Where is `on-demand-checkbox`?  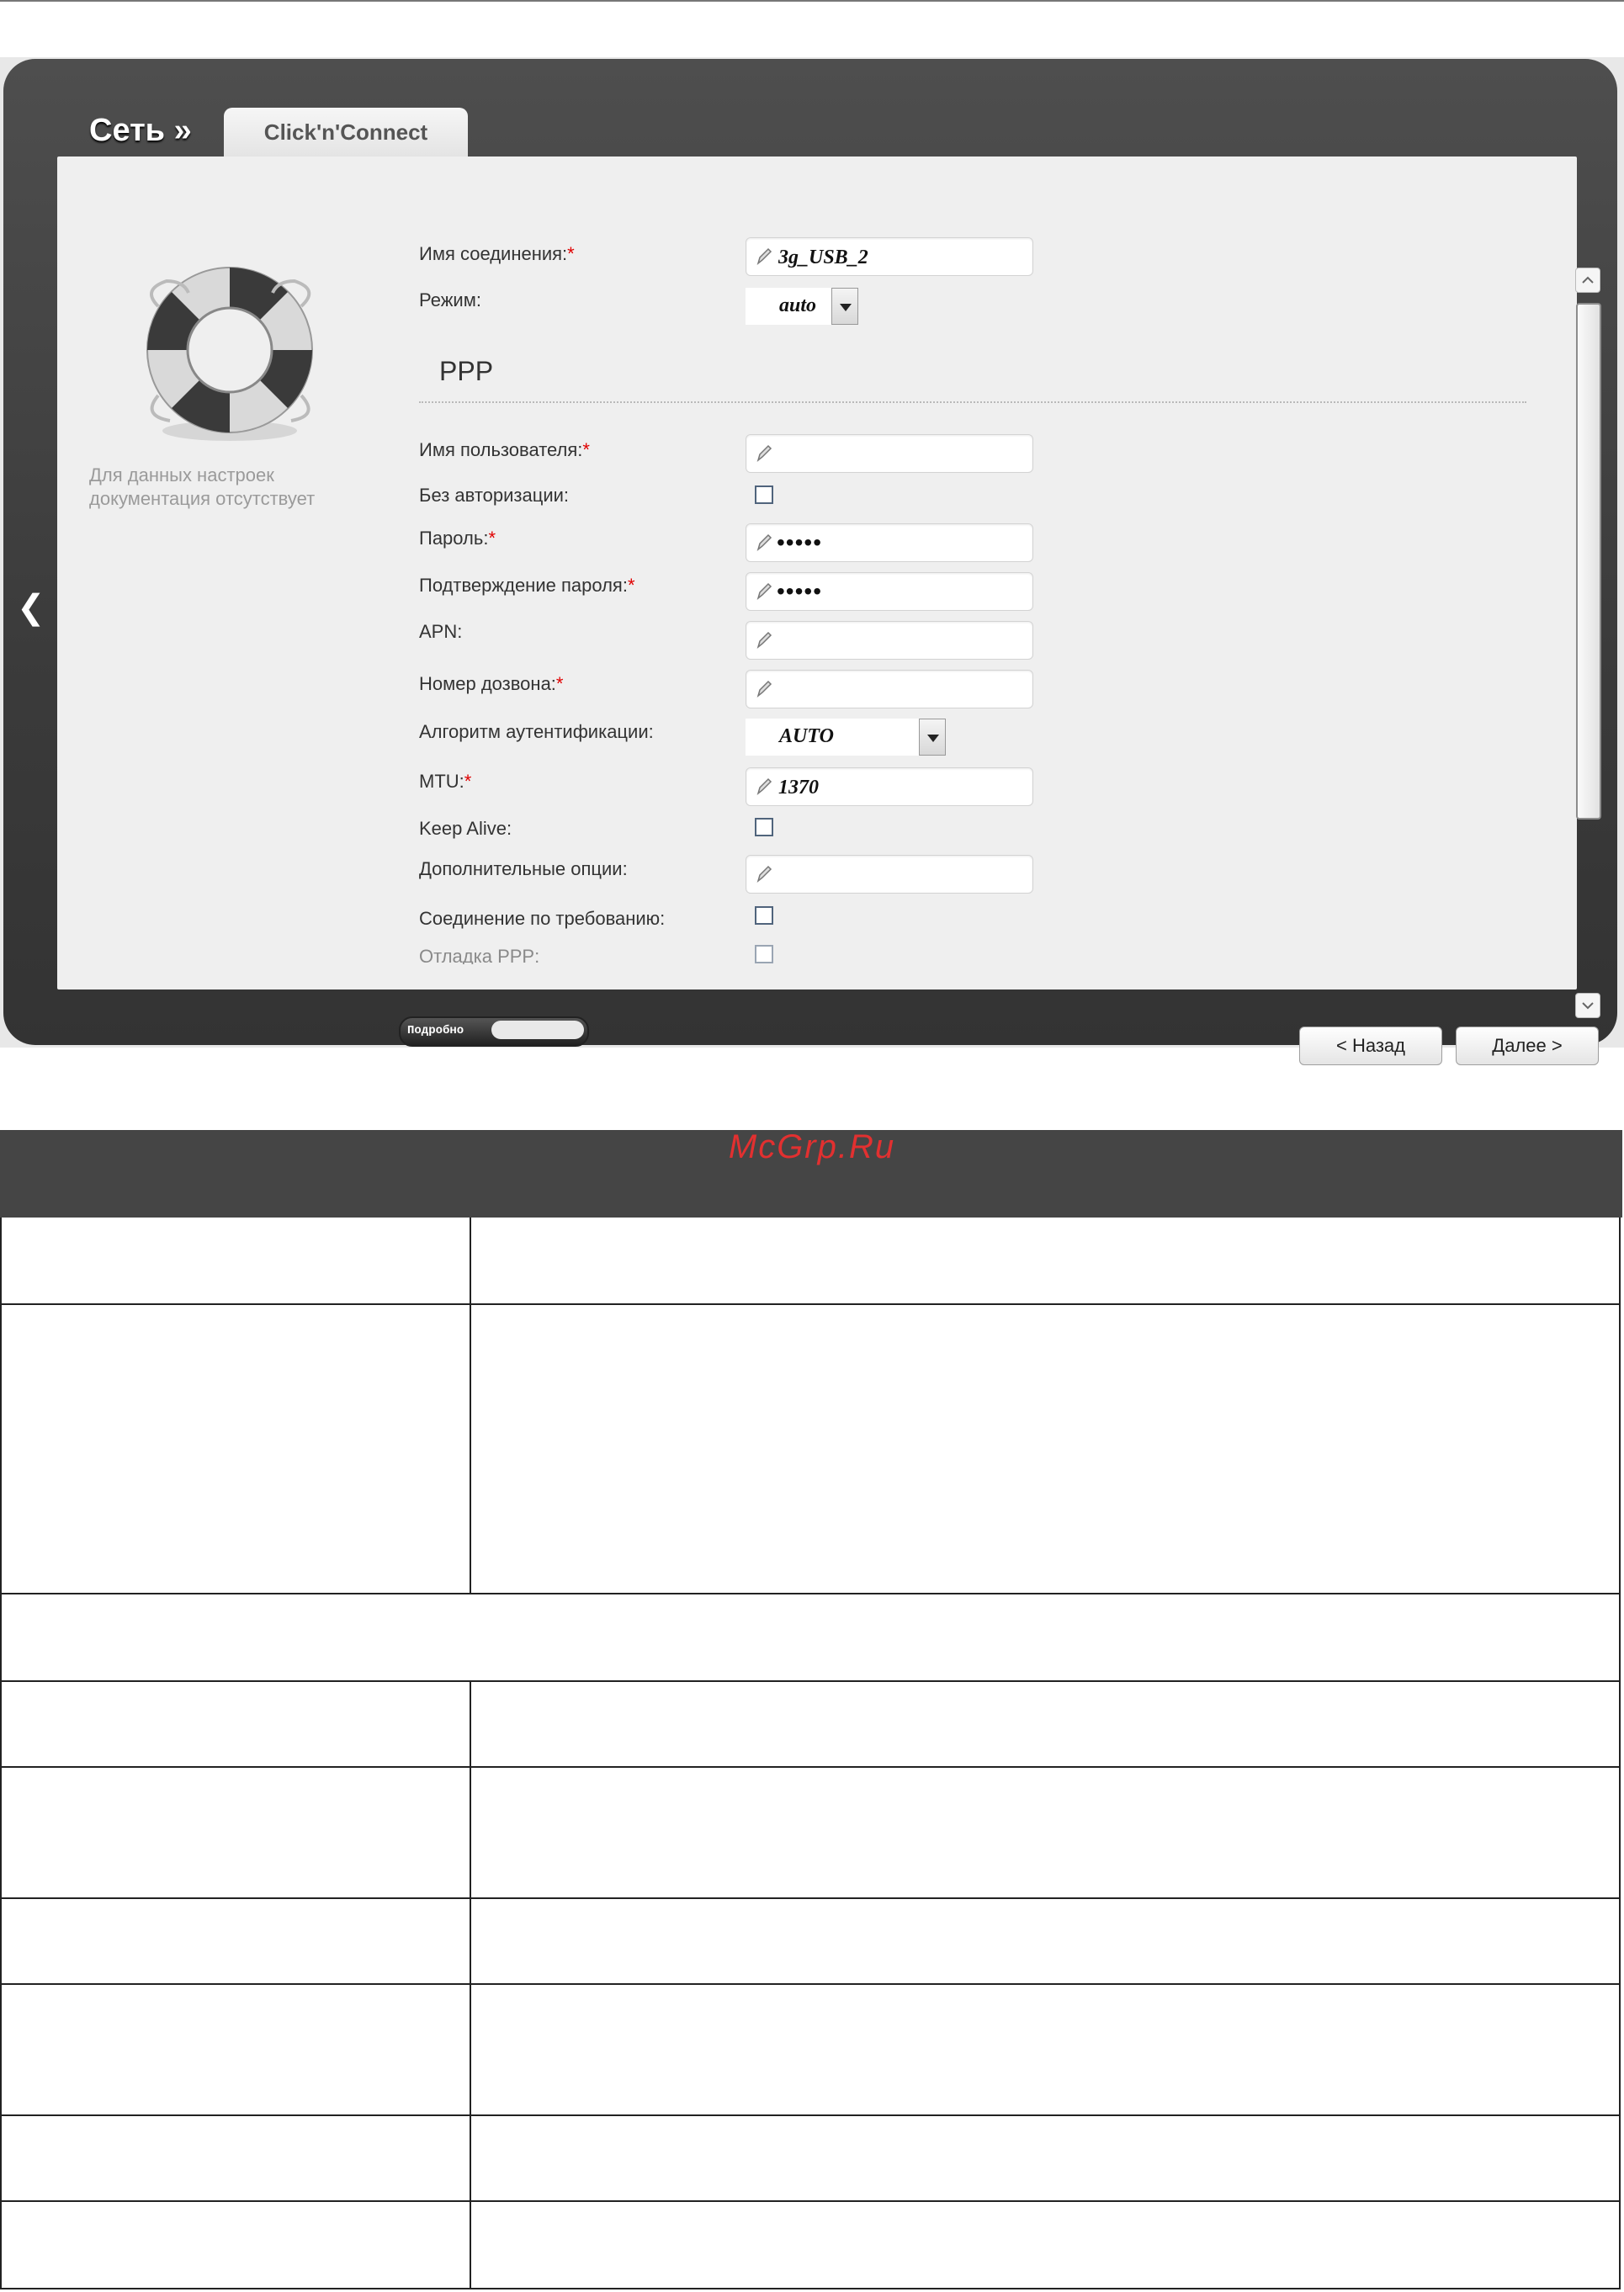
on-demand-checkbox is located at coordinates (764, 915).